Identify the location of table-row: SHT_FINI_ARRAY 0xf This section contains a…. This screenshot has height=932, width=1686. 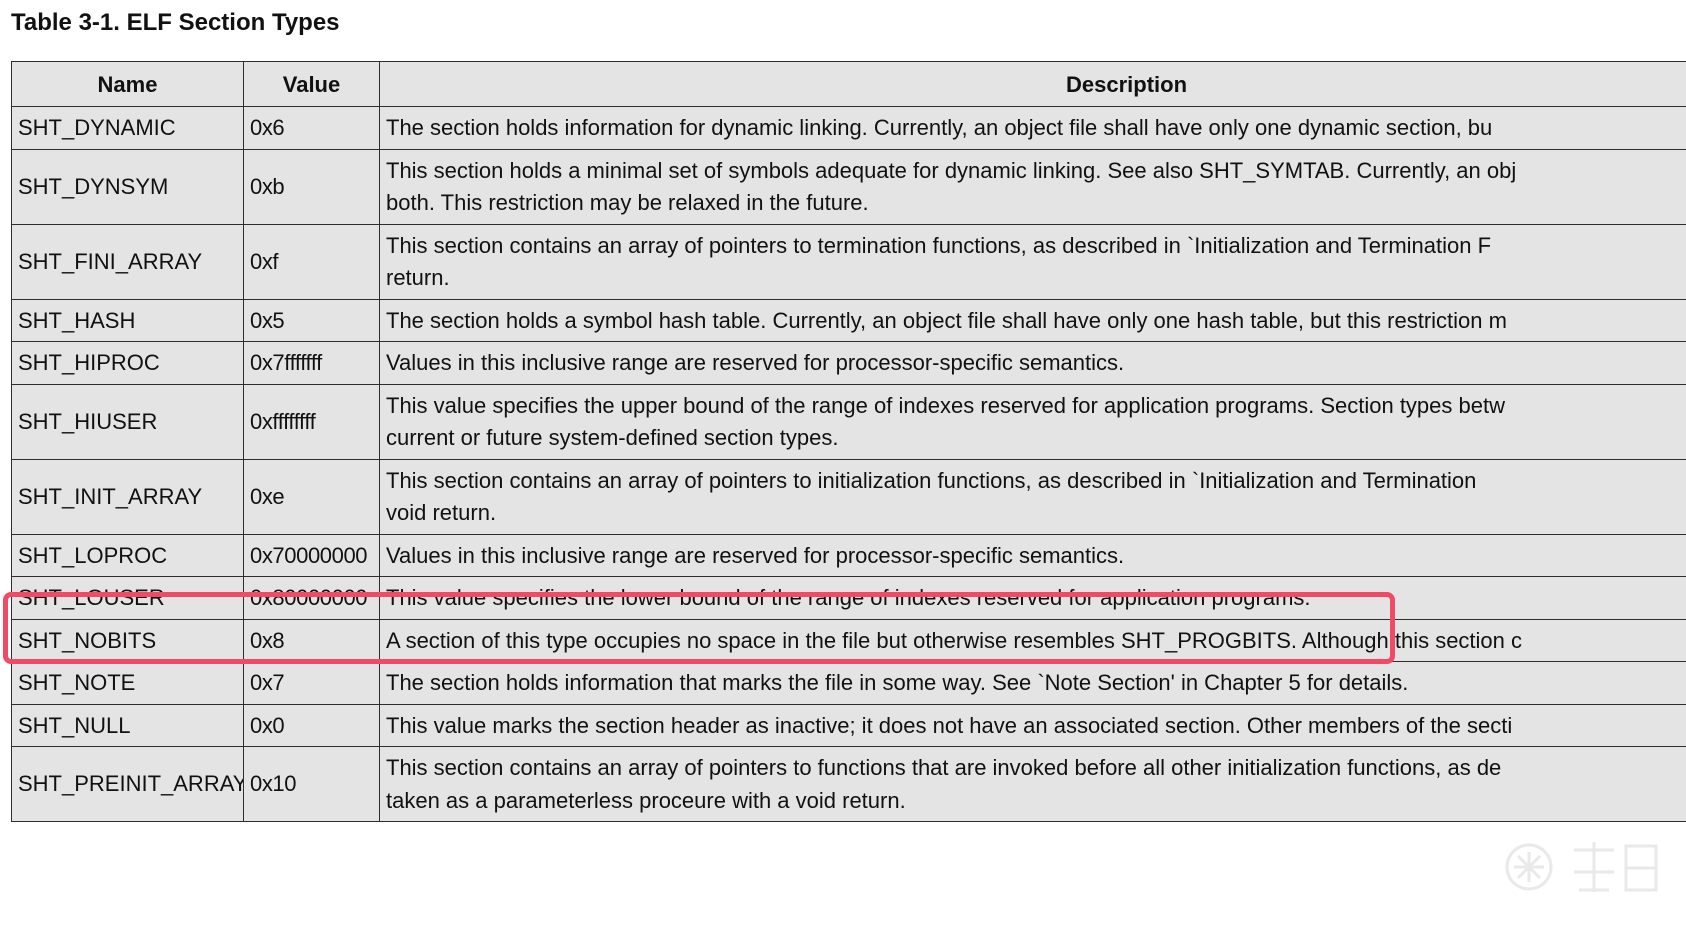
(848, 261).